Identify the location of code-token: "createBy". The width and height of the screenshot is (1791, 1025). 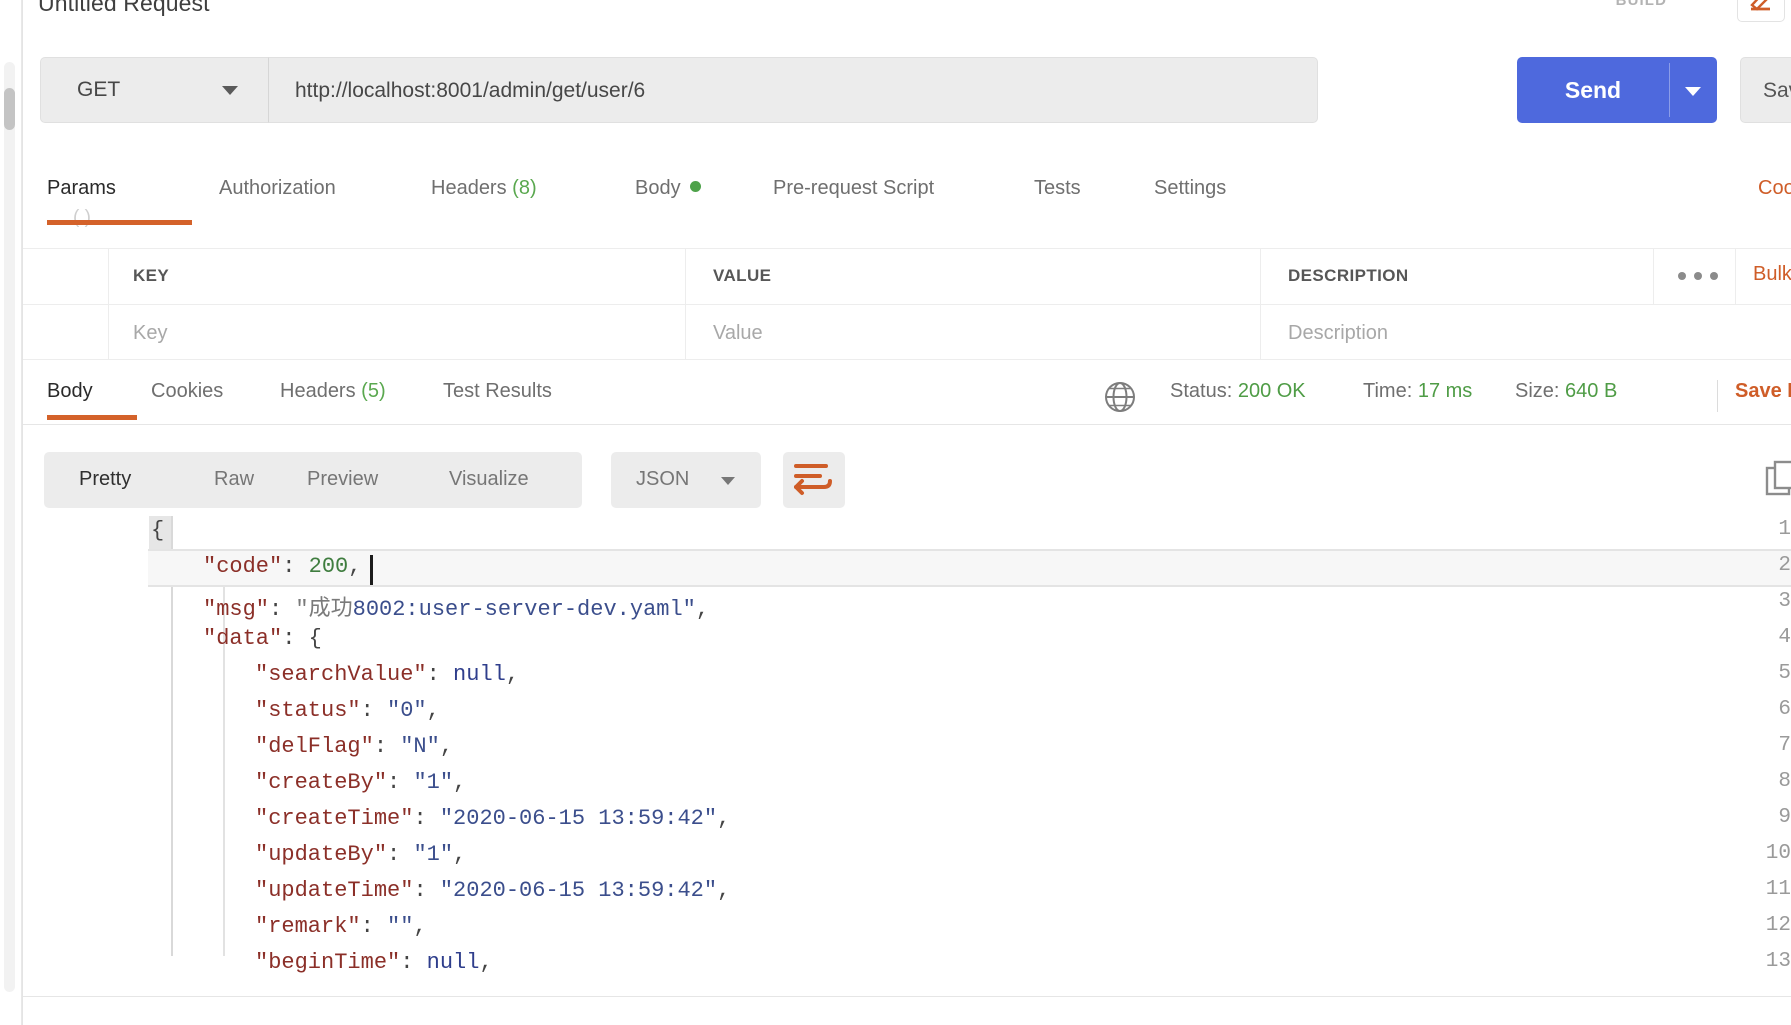
(321, 782).